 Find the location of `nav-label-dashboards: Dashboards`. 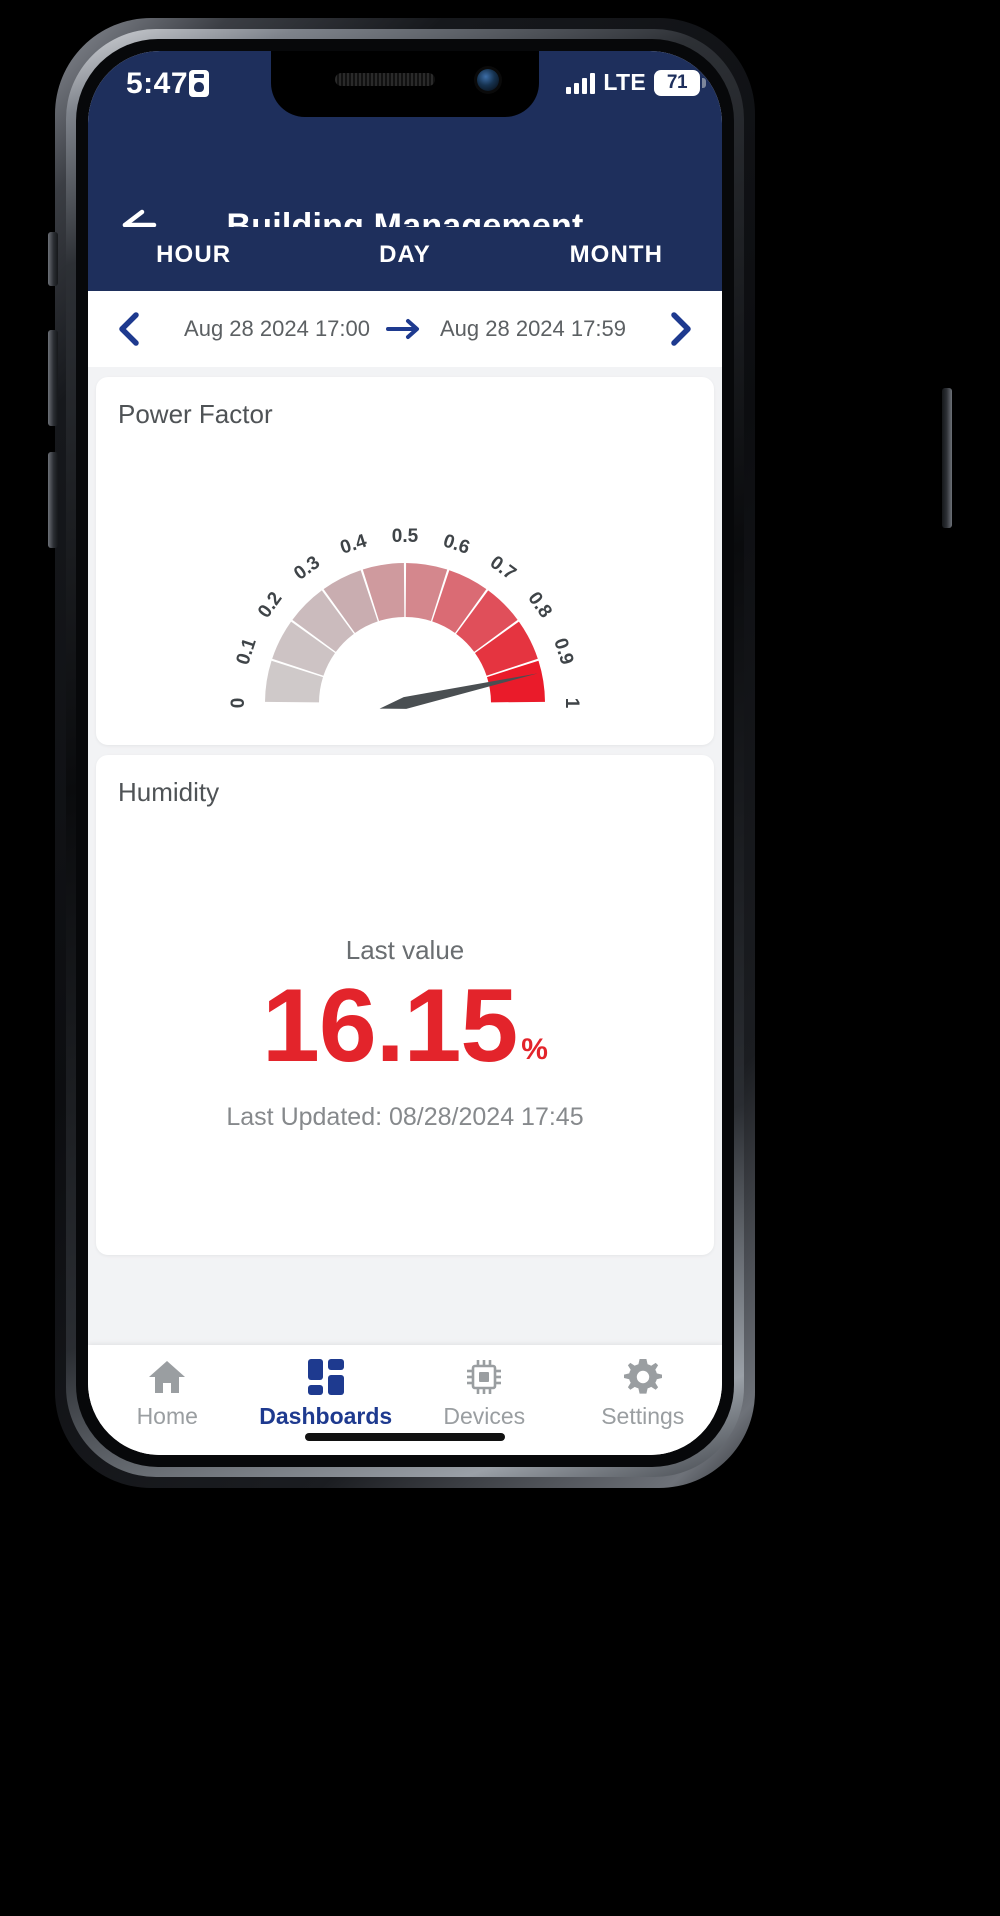

nav-label-dashboards: Dashboards is located at coordinates (326, 1416).